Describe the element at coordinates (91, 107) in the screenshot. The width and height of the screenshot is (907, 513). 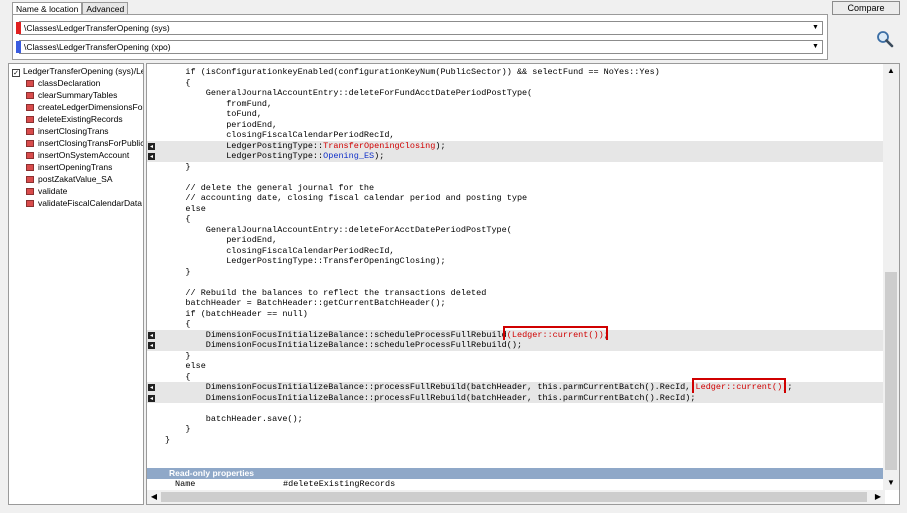
I see `tree-item-label: createLedgerDimensionsForP` at that location.